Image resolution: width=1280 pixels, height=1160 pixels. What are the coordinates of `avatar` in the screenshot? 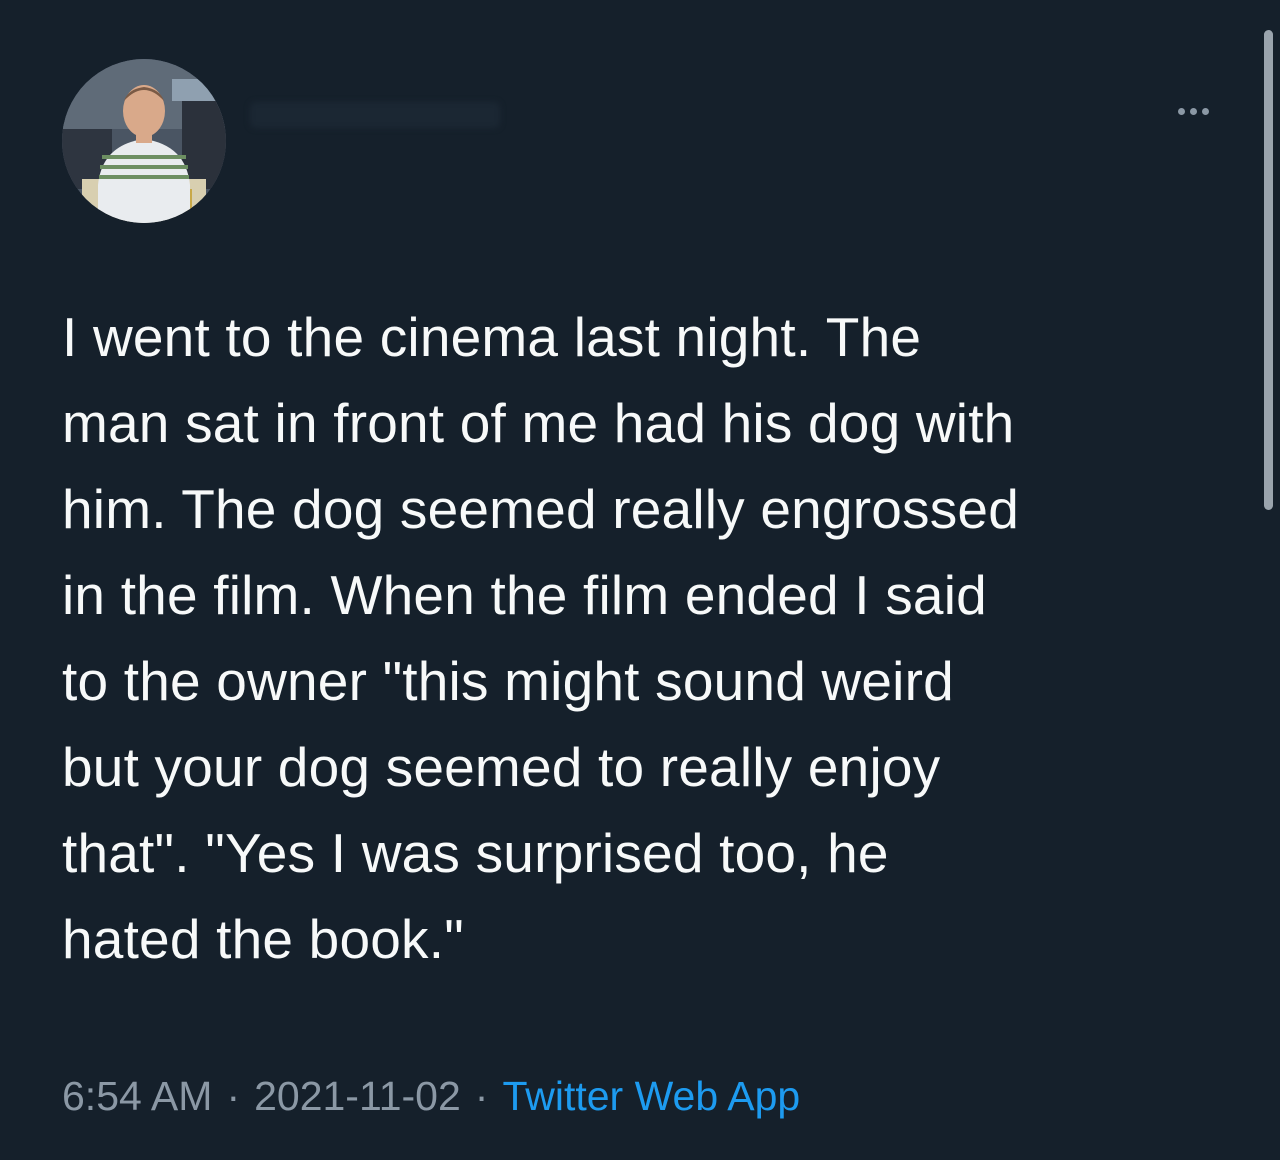 It's located at (144, 141).